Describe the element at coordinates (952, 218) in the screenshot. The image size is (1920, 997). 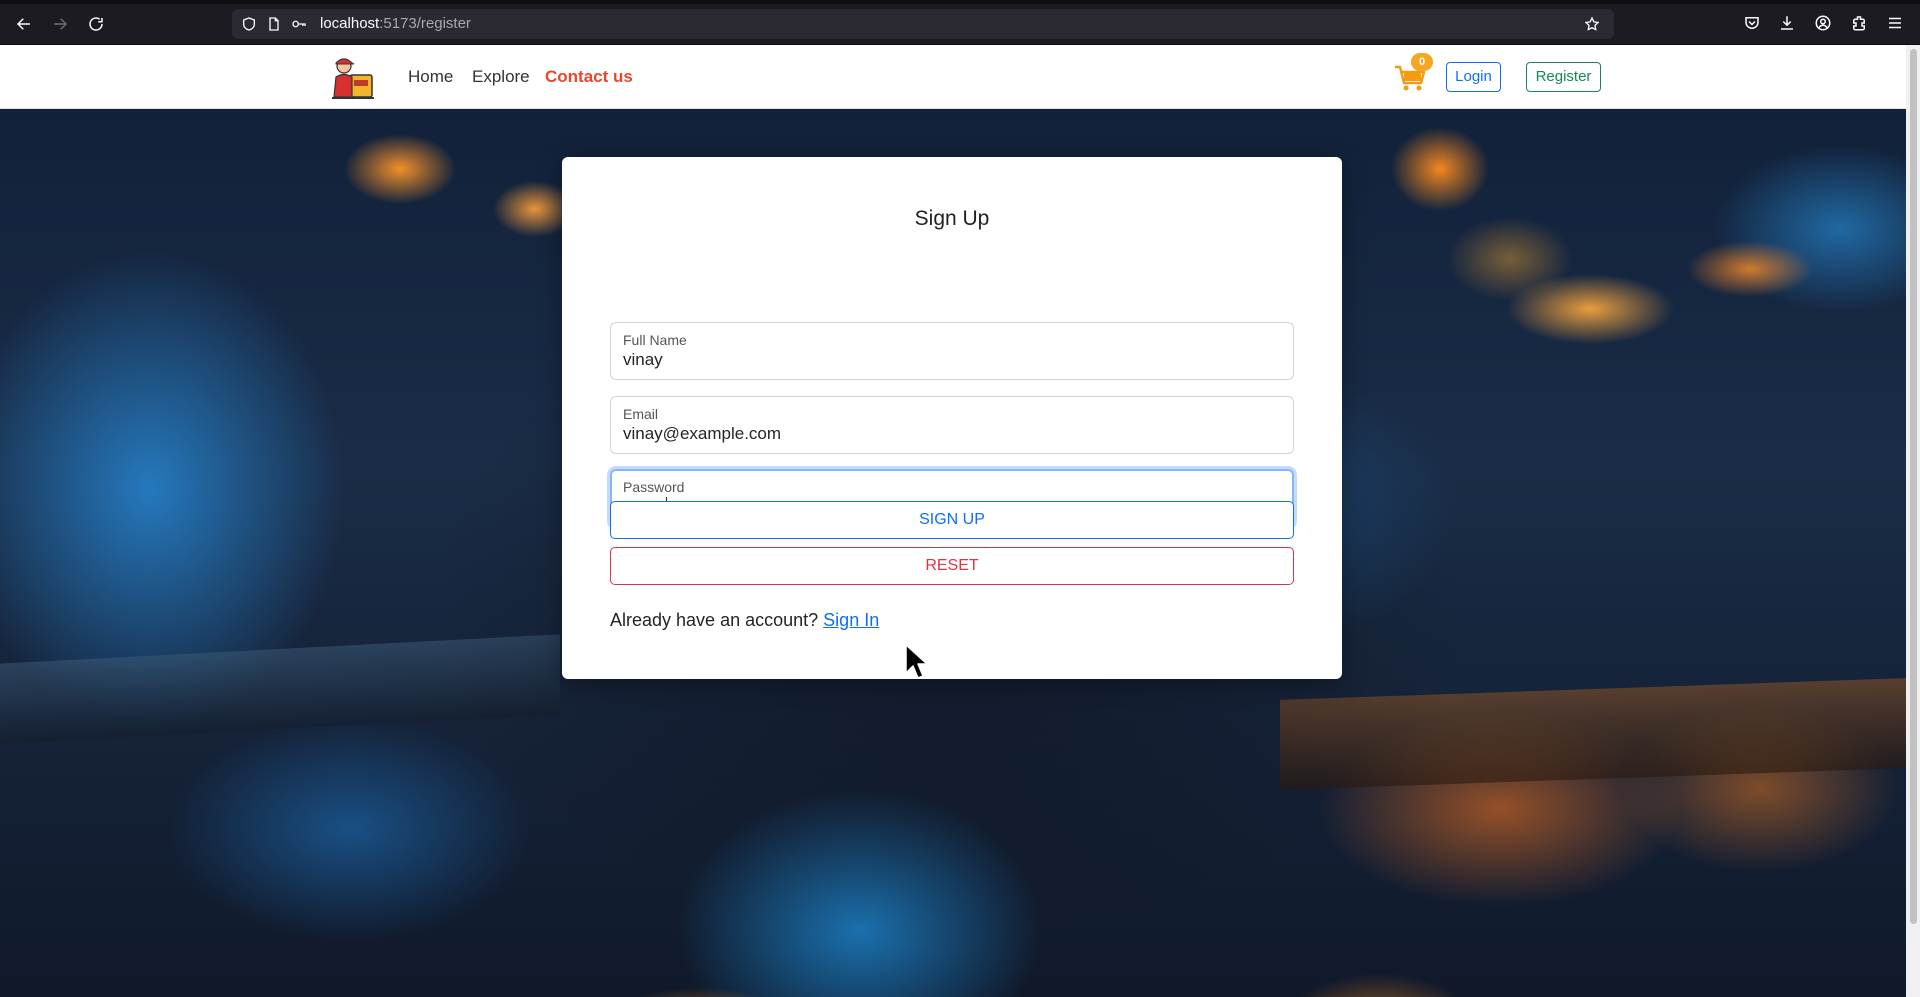
I see `signup-title: Sign Up` at that location.